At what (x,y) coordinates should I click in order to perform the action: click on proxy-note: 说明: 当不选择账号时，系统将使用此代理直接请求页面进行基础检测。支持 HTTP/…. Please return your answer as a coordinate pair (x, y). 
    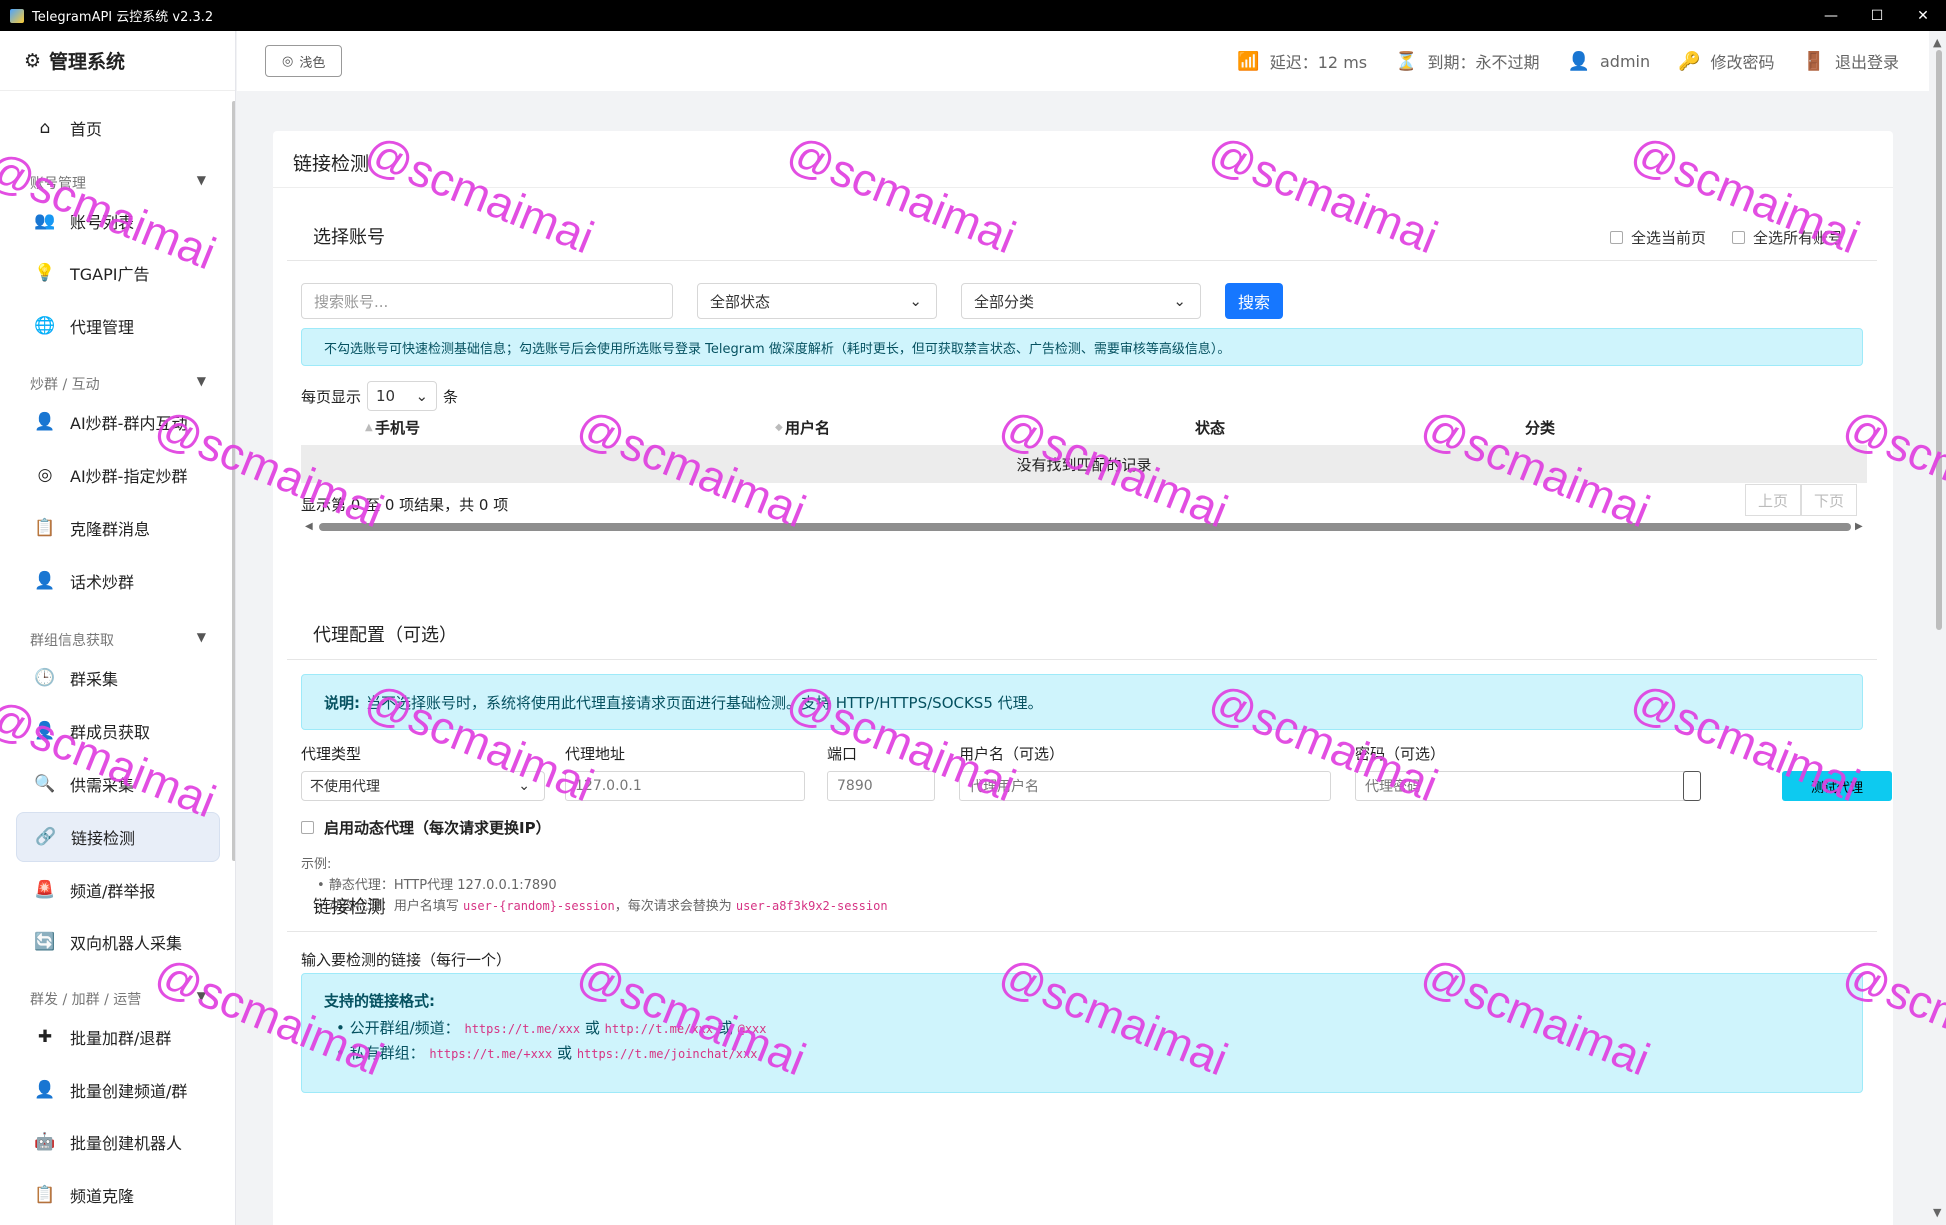
    Looking at the image, I should click on (1082, 702).